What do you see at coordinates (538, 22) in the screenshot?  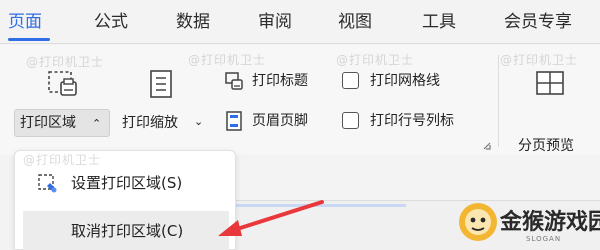 I see `tab-membership: 会员专享` at bounding box center [538, 22].